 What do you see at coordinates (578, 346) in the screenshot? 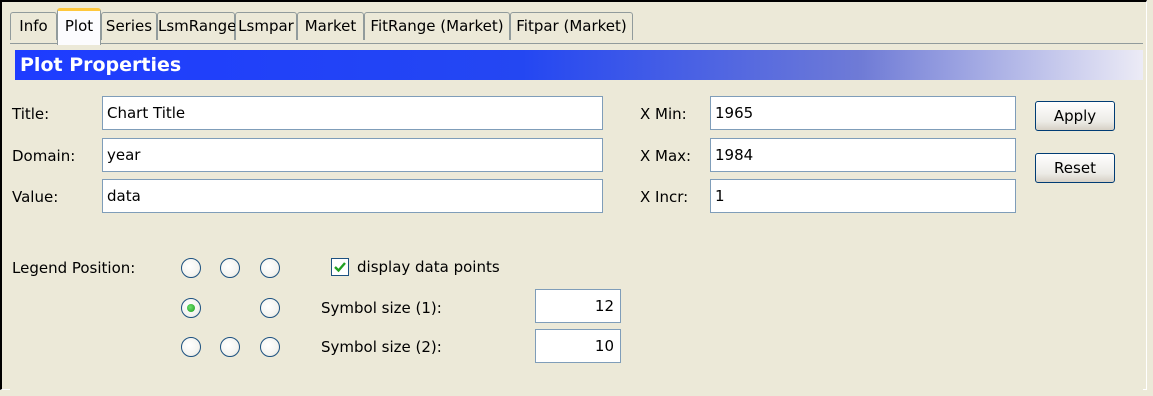
I see `symbol-size-2-field: 10` at bounding box center [578, 346].